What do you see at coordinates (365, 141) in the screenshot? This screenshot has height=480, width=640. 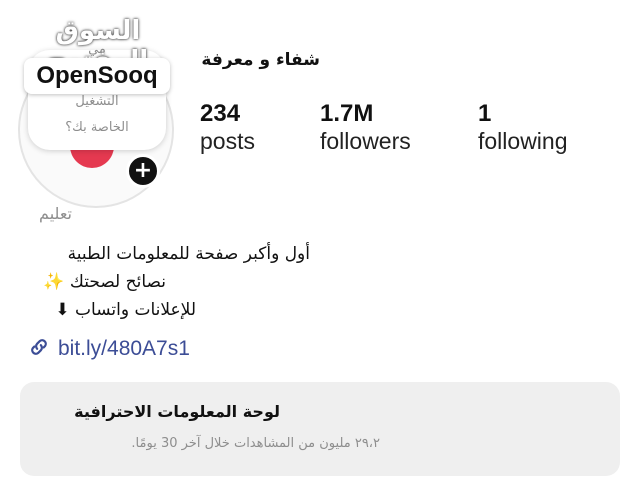 I see `followers-label: followers` at bounding box center [365, 141].